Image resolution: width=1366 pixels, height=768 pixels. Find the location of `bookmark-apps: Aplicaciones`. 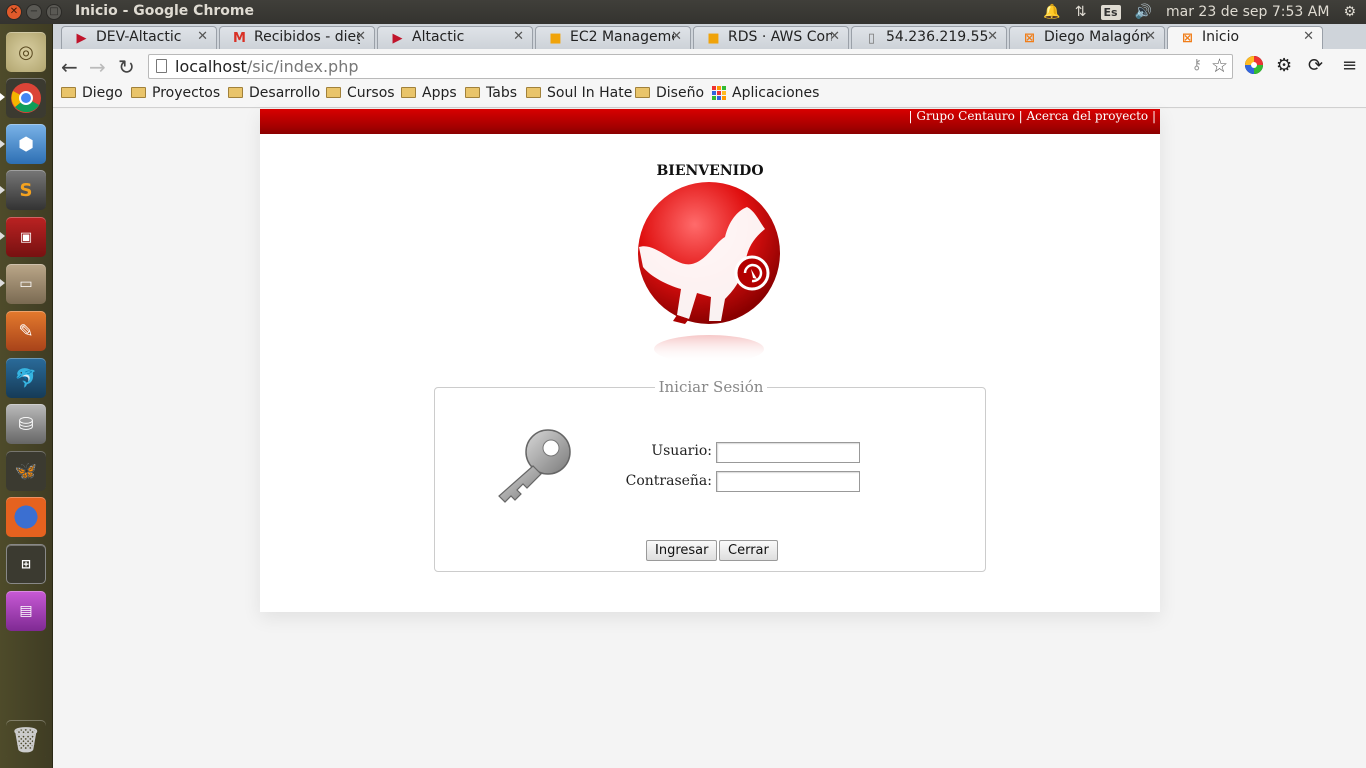

bookmark-apps: Aplicaciones is located at coordinates (765, 93).